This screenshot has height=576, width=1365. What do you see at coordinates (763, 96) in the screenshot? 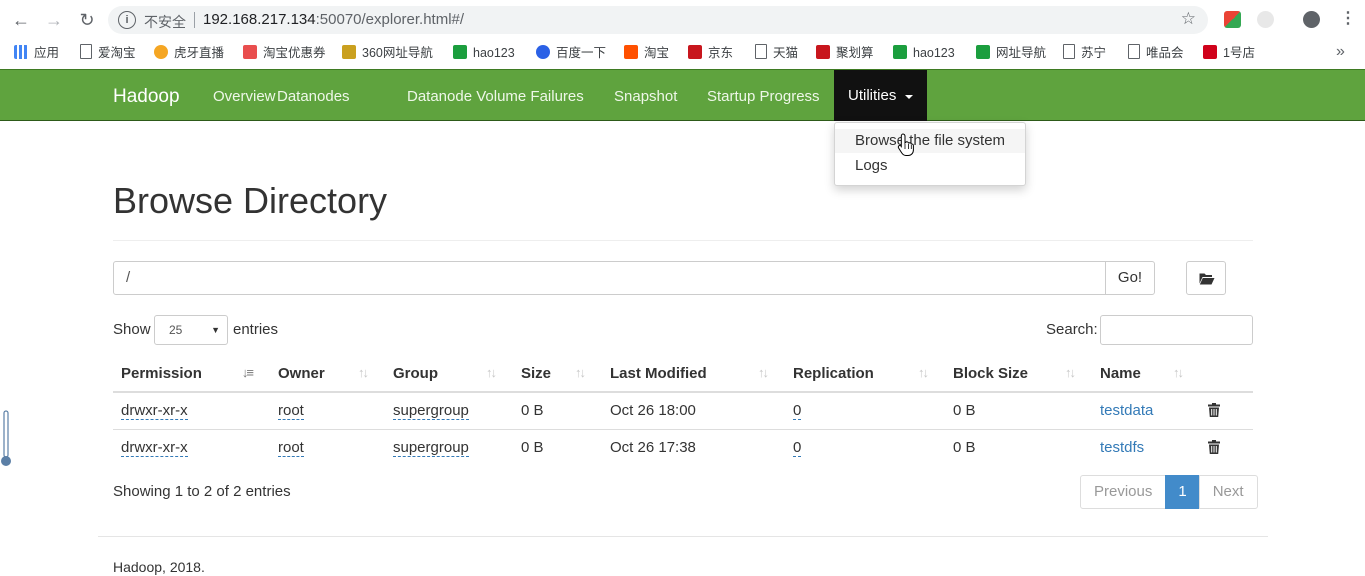
I see `nav-startup-progress: Startup Progress` at bounding box center [763, 96].